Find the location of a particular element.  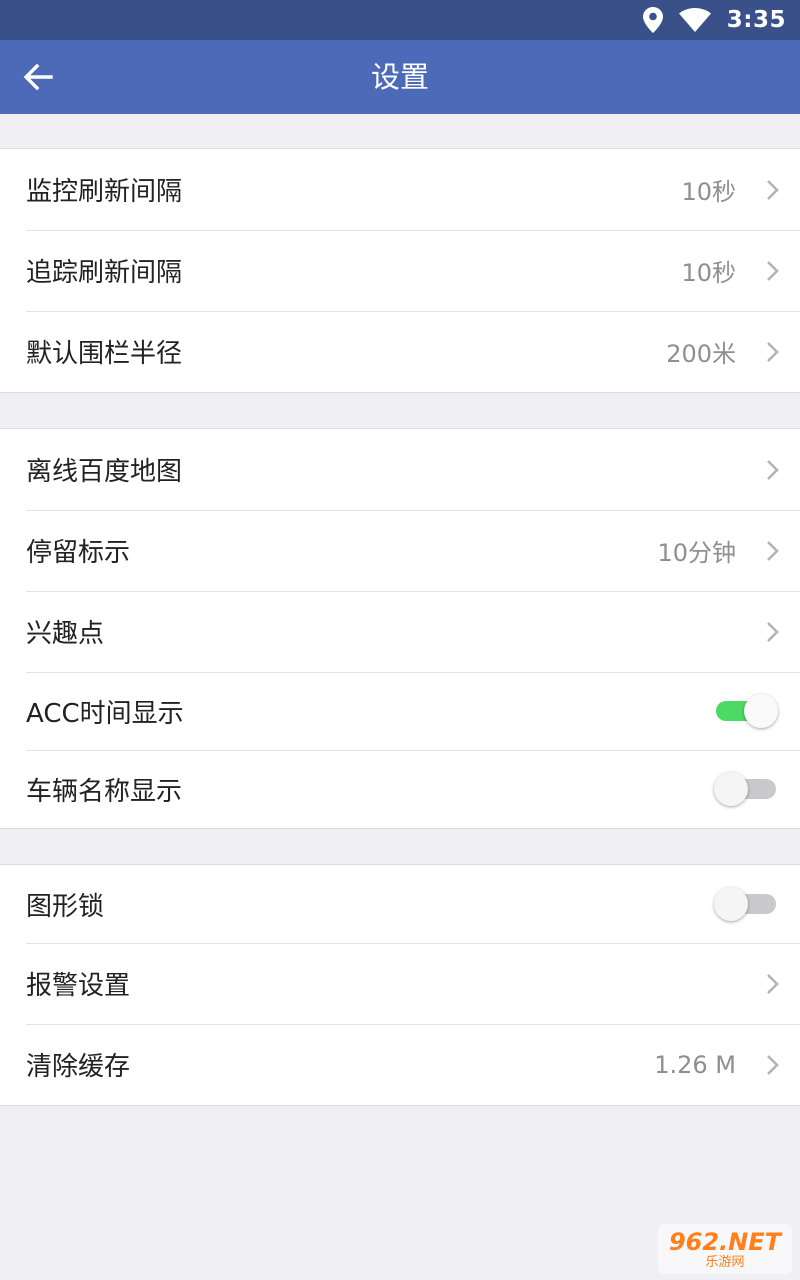

setting-label: 监控刷新间隔 is located at coordinates (104, 192).